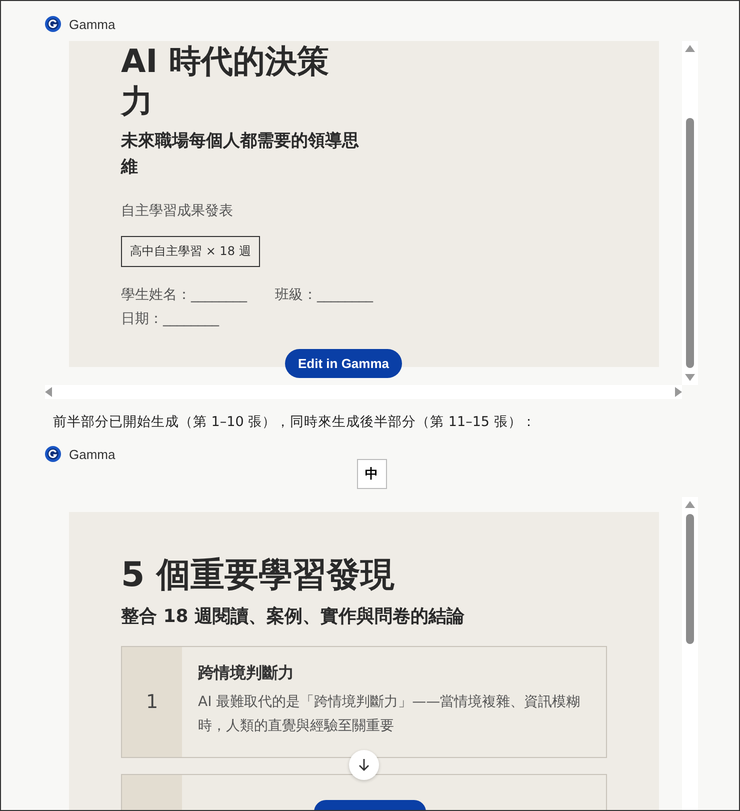 Image resolution: width=740 pixels, height=811 pixels. What do you see at coordinates (247, 307) in the screenshot?
I see `student-info-line: 學生姓名：________ 班級：________ 日期：________` at bounding box center [247, 307].